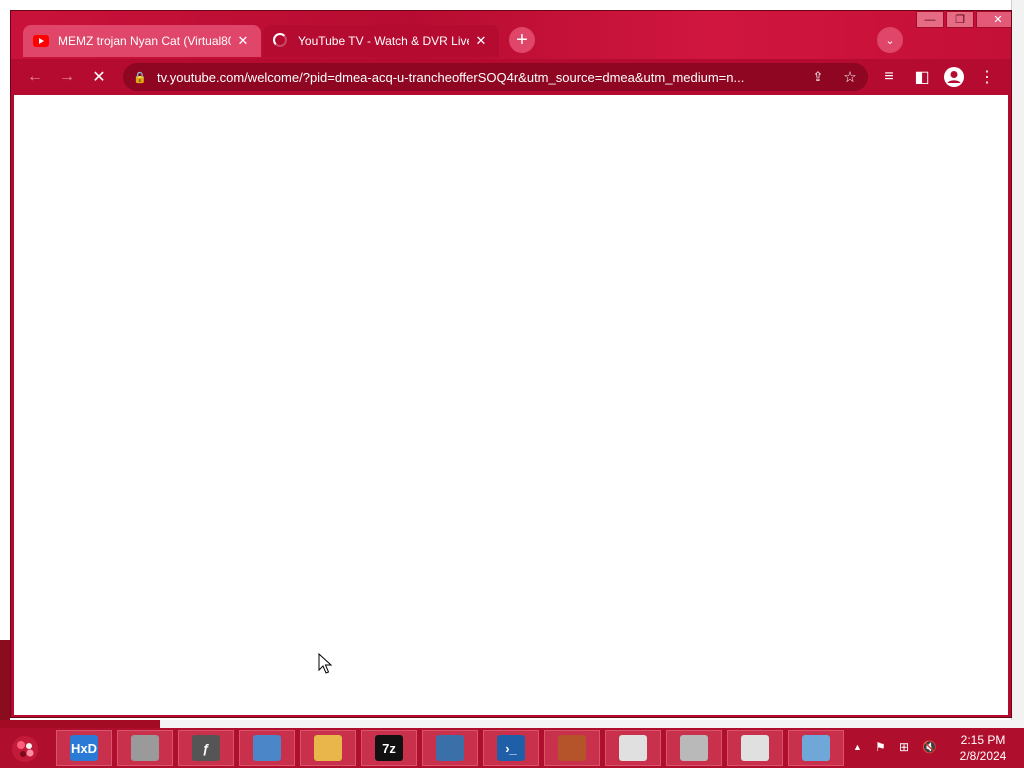 The width and height of the screenshot is (1024, 768). I want to click on taskbar-button: HxD, so click(84, 748).